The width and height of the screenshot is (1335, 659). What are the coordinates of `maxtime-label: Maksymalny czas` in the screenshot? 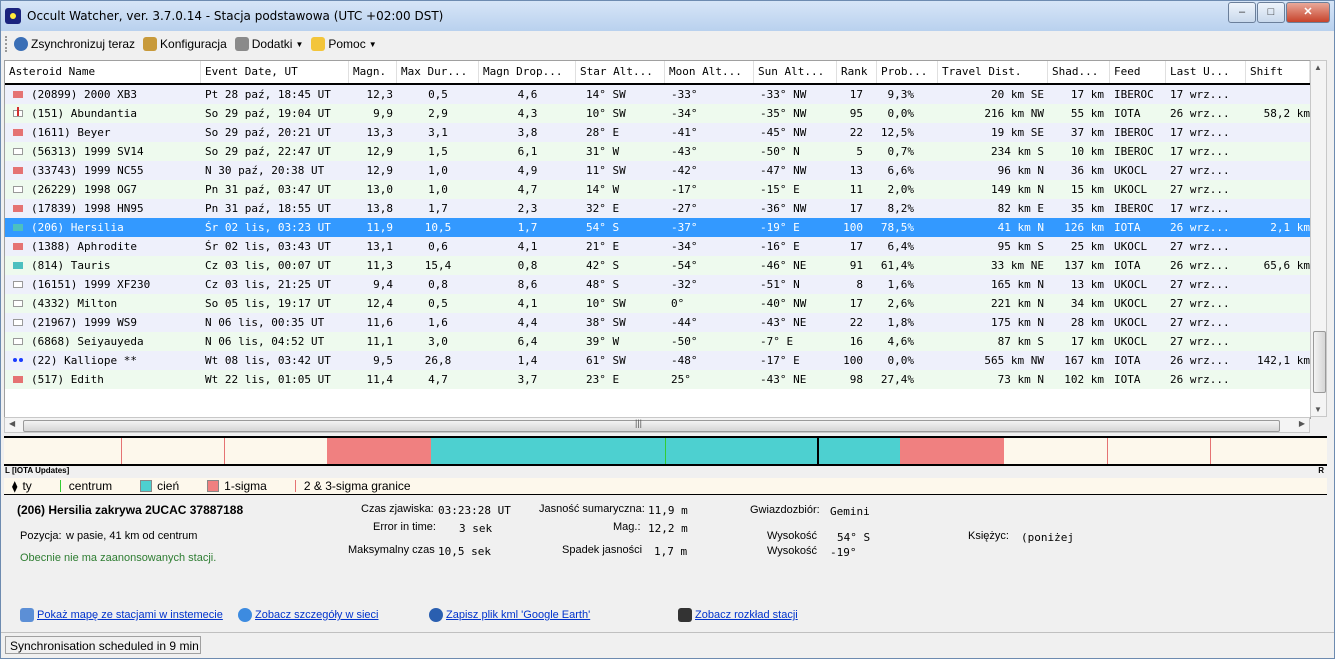 It's located at (391, 550).